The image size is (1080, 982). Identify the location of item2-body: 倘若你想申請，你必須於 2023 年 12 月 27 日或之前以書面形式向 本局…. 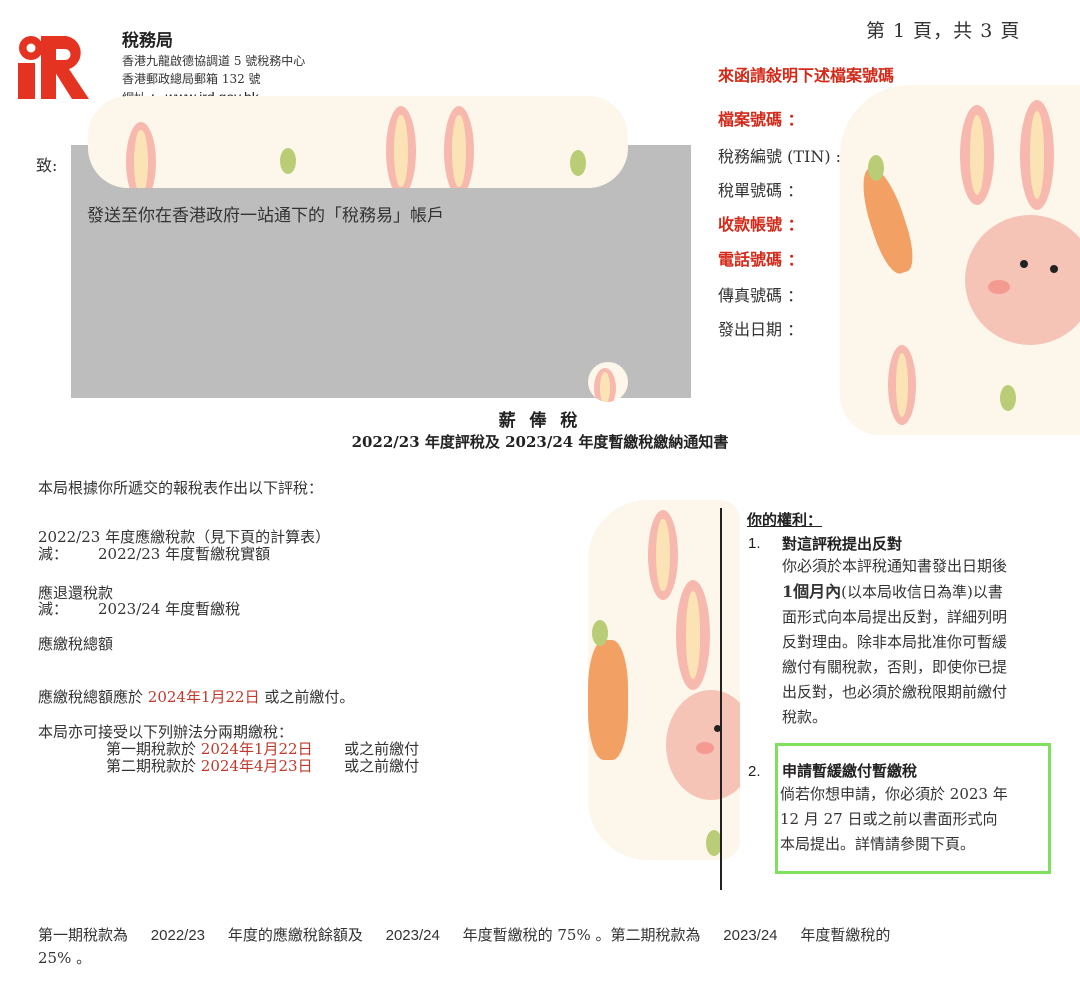
(912, 819).